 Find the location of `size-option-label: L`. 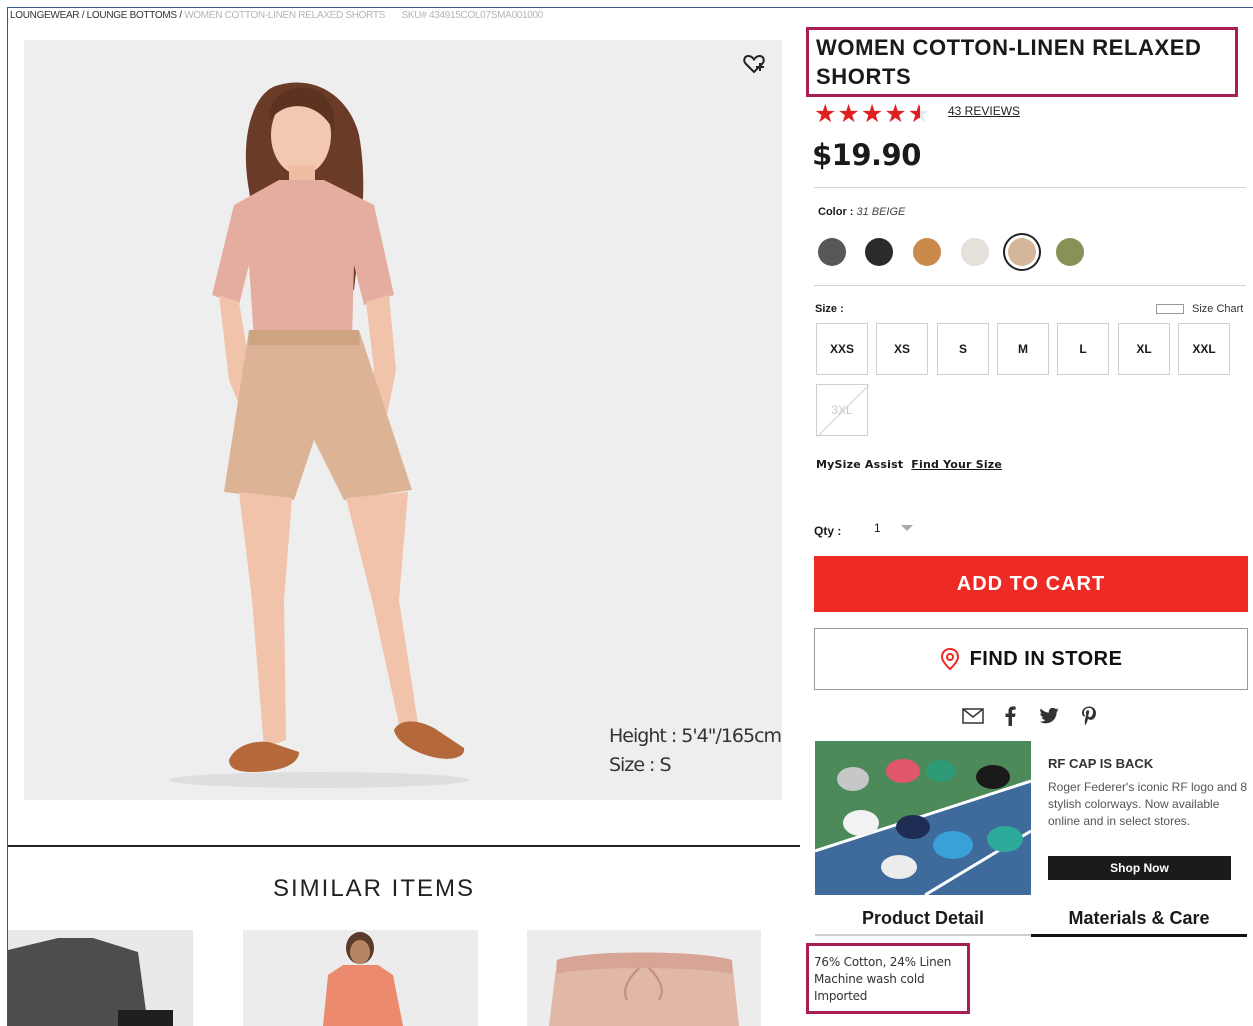

size-option-label: L is located at coordinates (1083, 349).